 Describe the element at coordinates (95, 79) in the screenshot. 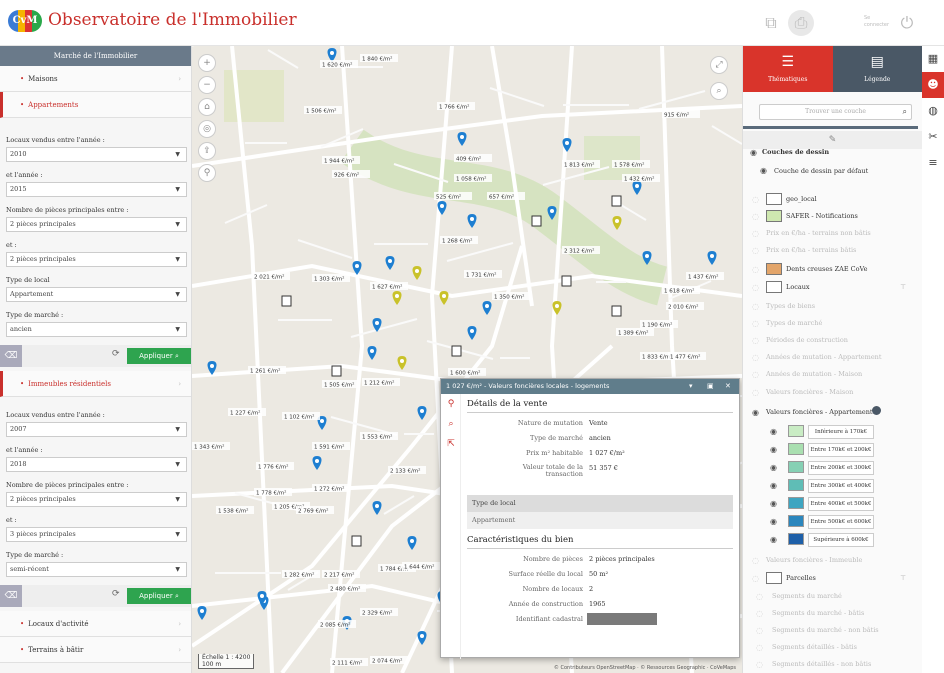

I see `accordion-maisons: • Maisons ›` at that location.